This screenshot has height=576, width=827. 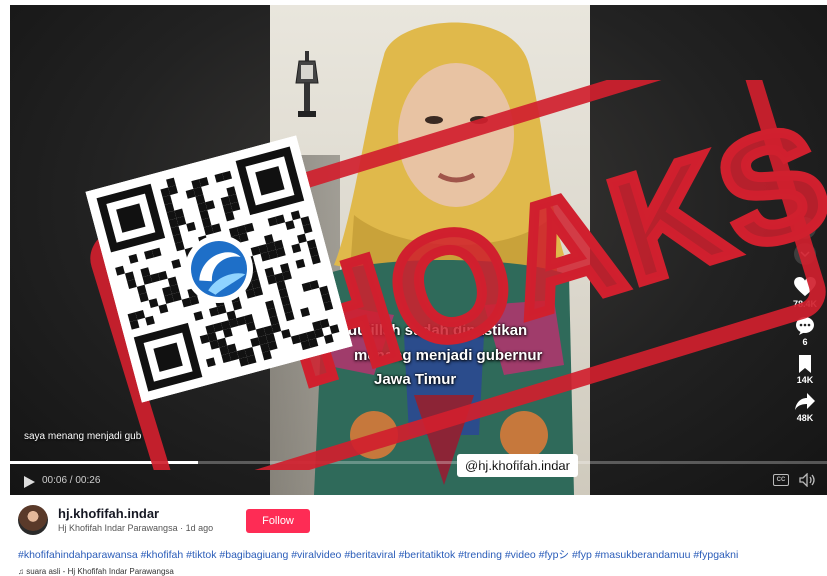 What do you see at coordinates (808, 480) in the screenshot?
I see `volume-icon` at bounding box center [808, 480].